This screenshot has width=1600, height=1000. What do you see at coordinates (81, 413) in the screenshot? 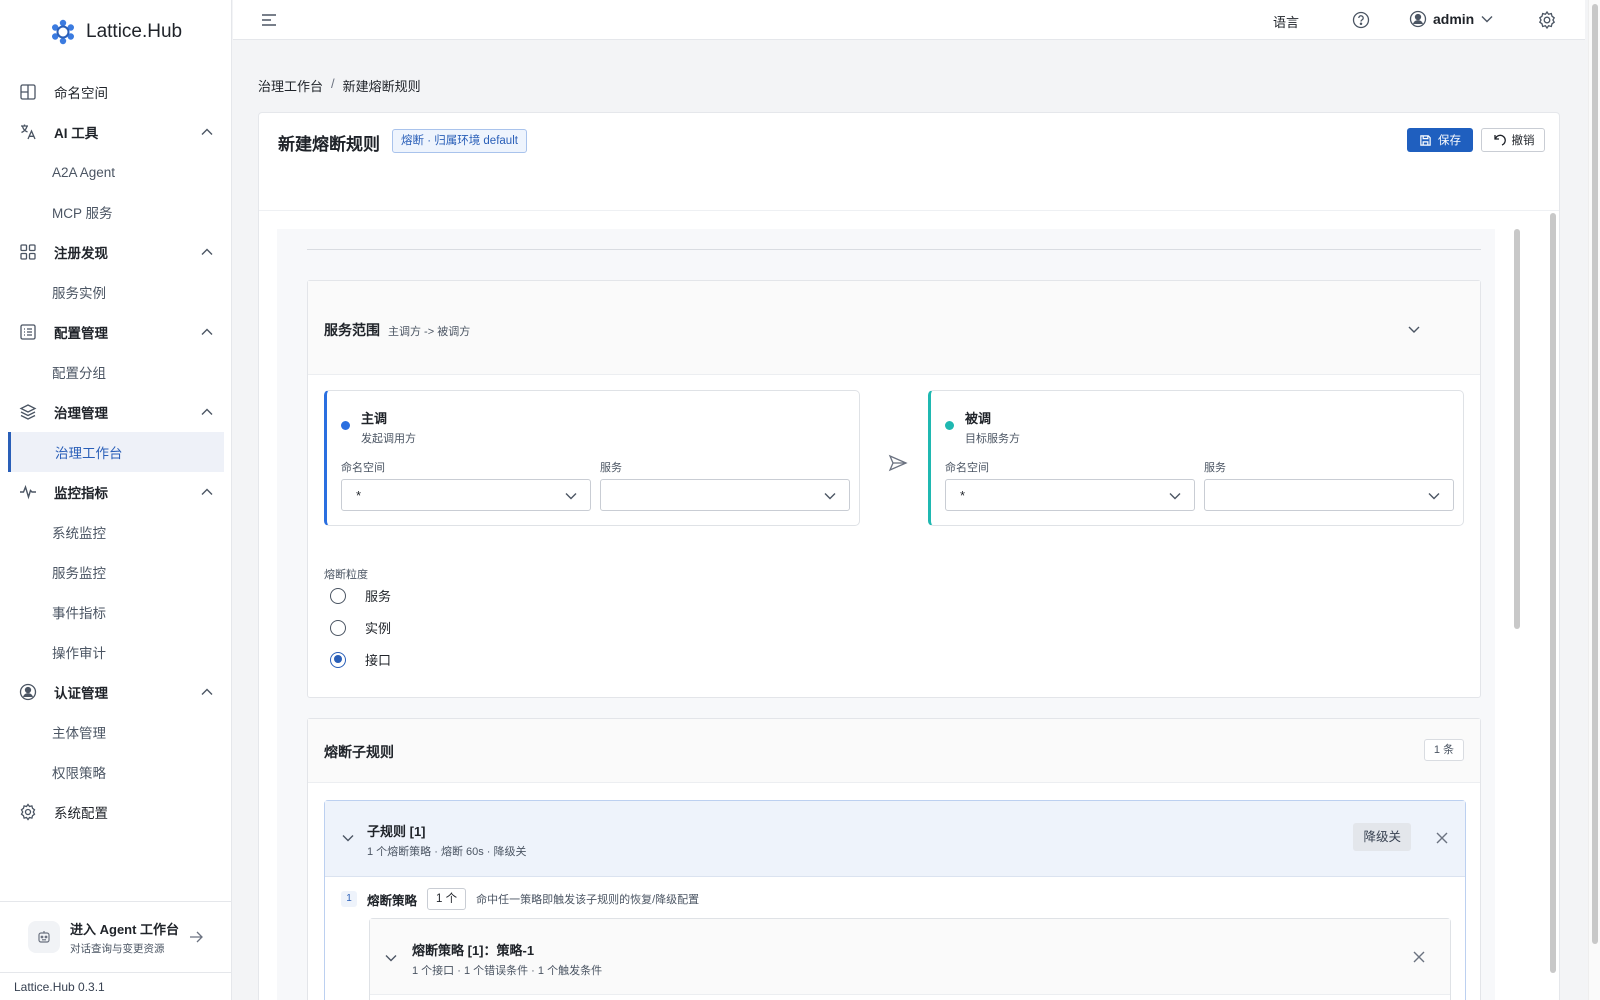
I see `sidebar-item-label: 治理管理` at bounding box center [81, 413].